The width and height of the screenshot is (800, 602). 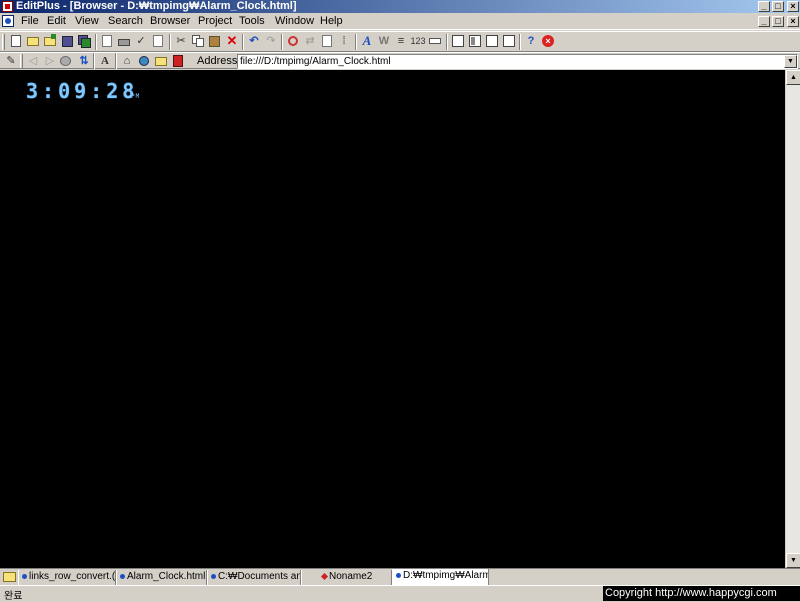 I want to click on delete-icon: ✕, so click(x=232, y=41).